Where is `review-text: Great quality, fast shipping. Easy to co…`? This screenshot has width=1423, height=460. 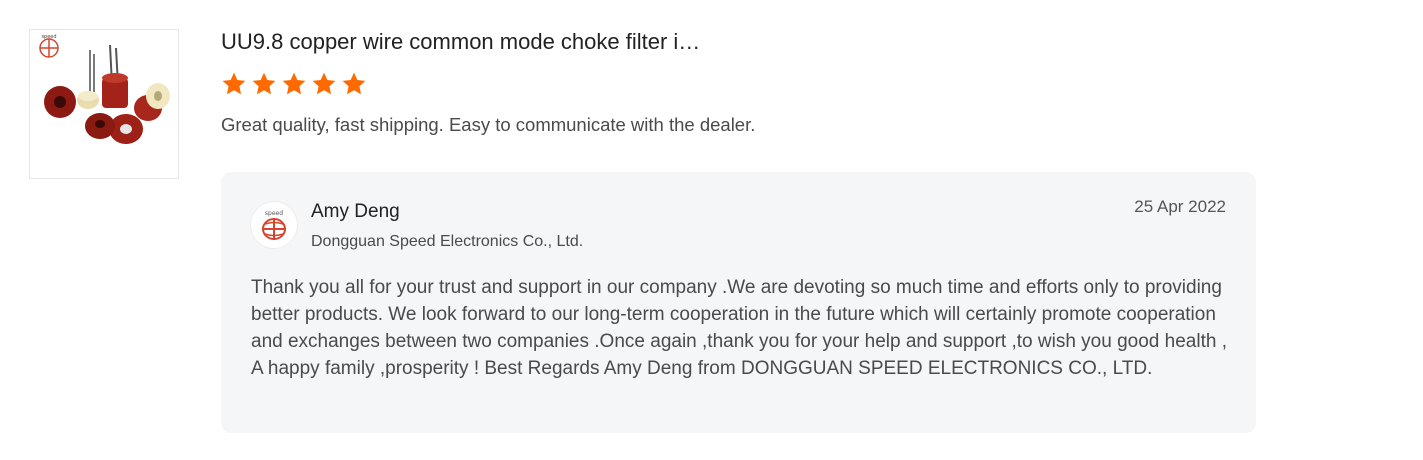
review-text: Great quality, fast shipping. Easy to co… is located at coordinates (488, 124).